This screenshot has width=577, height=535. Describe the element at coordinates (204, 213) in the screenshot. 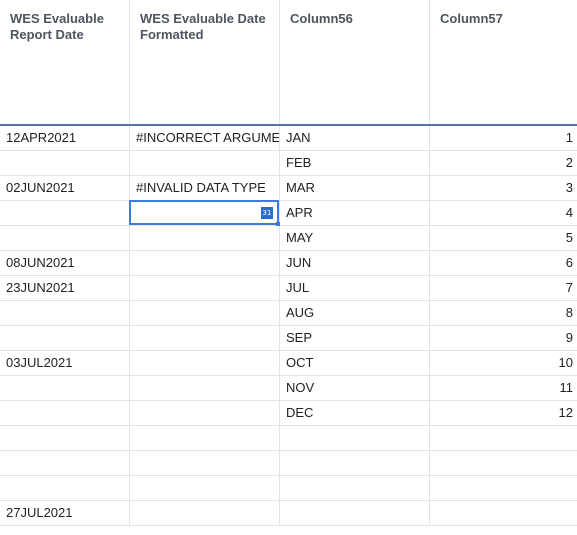

I see `selected-cell: 31` at that location.